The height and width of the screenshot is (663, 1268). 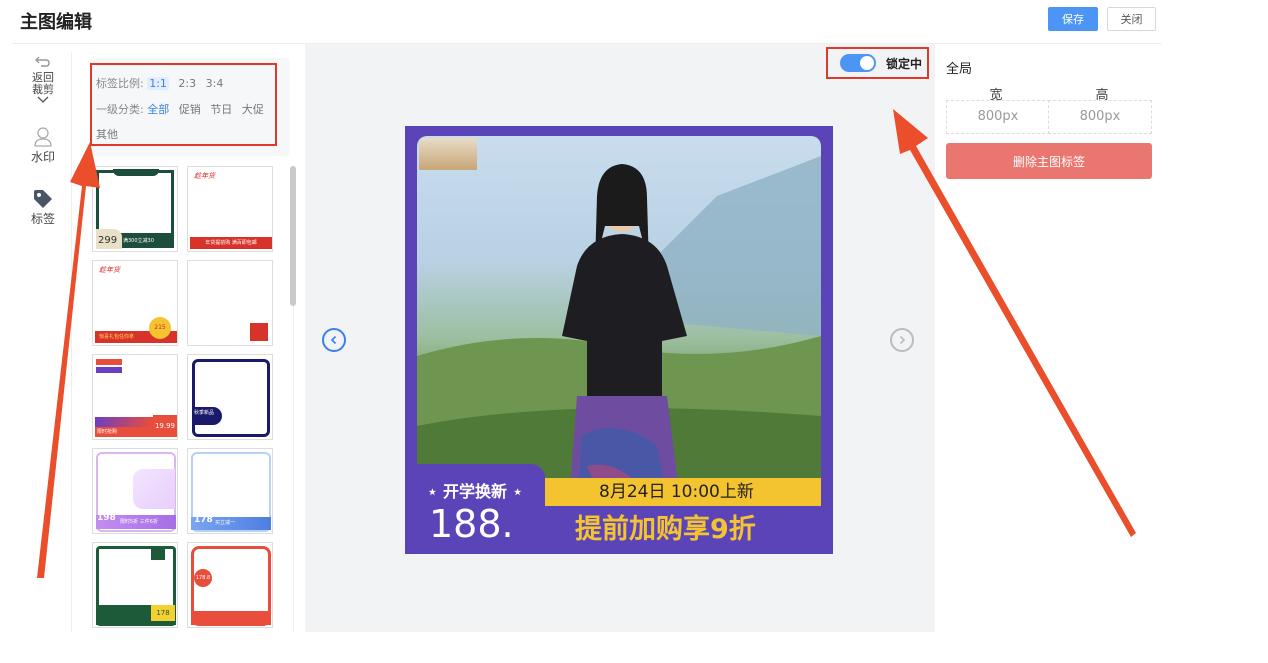 I want to click on card-price: 198, so click(x=106, y=518).